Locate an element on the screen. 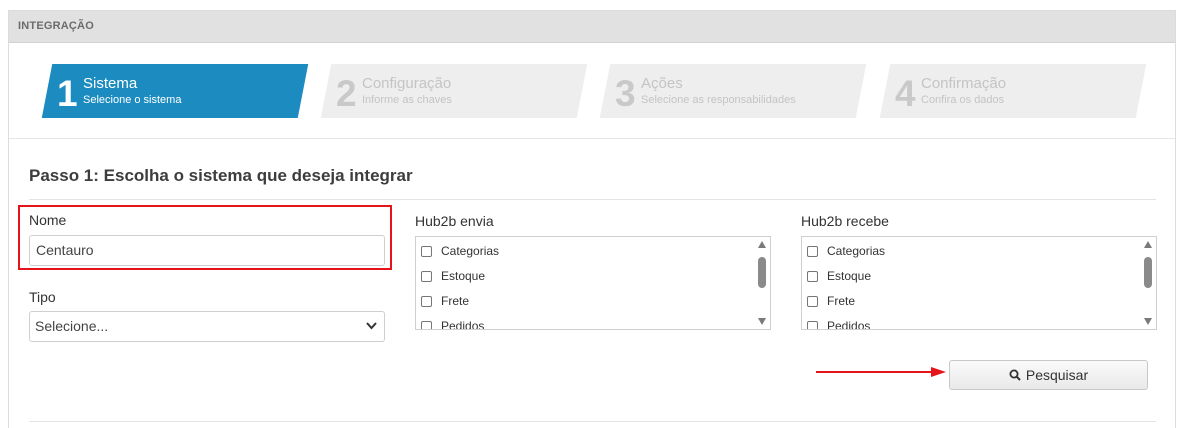  step-number: 2 is located at coordinates (346, 93).